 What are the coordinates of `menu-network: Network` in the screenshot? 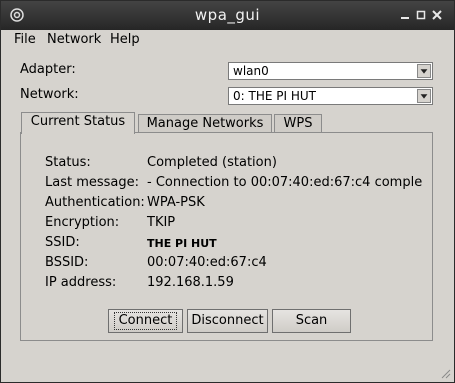 It's located at (74, 39).